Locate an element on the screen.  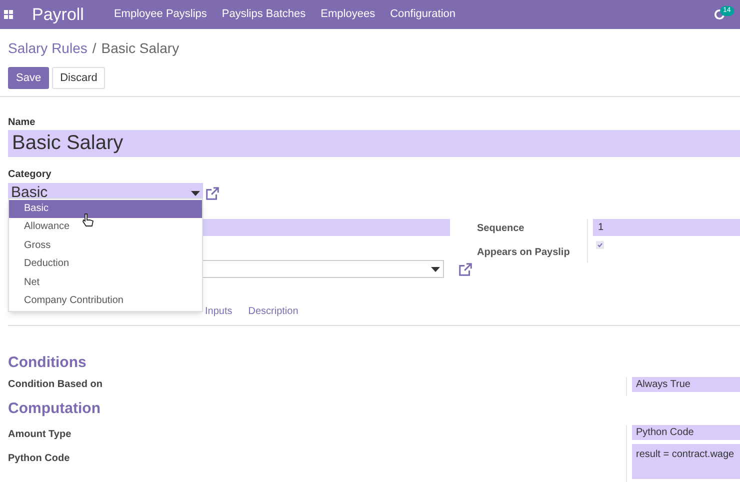
field-label: Python Code is located at coordinates (39, 459).